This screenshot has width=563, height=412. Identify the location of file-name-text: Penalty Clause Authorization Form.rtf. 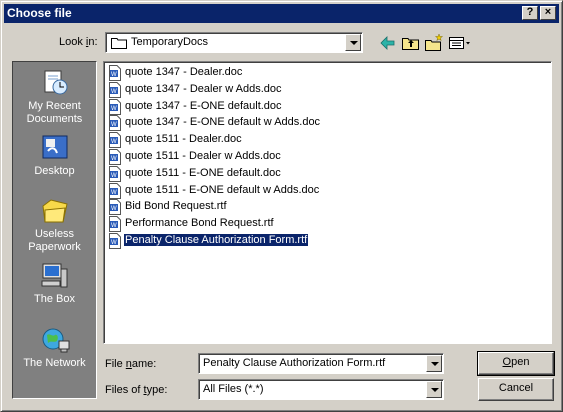
(216, 240).